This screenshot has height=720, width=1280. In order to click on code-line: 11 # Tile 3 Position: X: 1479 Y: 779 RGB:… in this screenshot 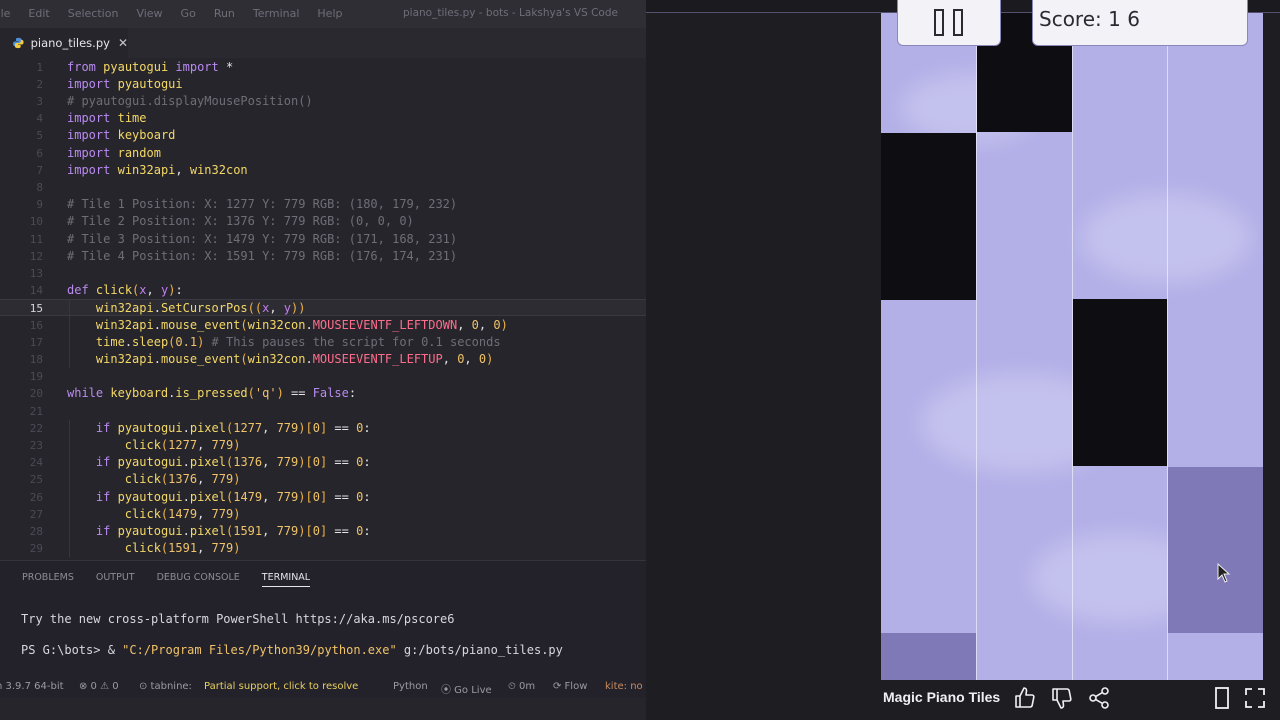, I will do `click(323, 239)`.